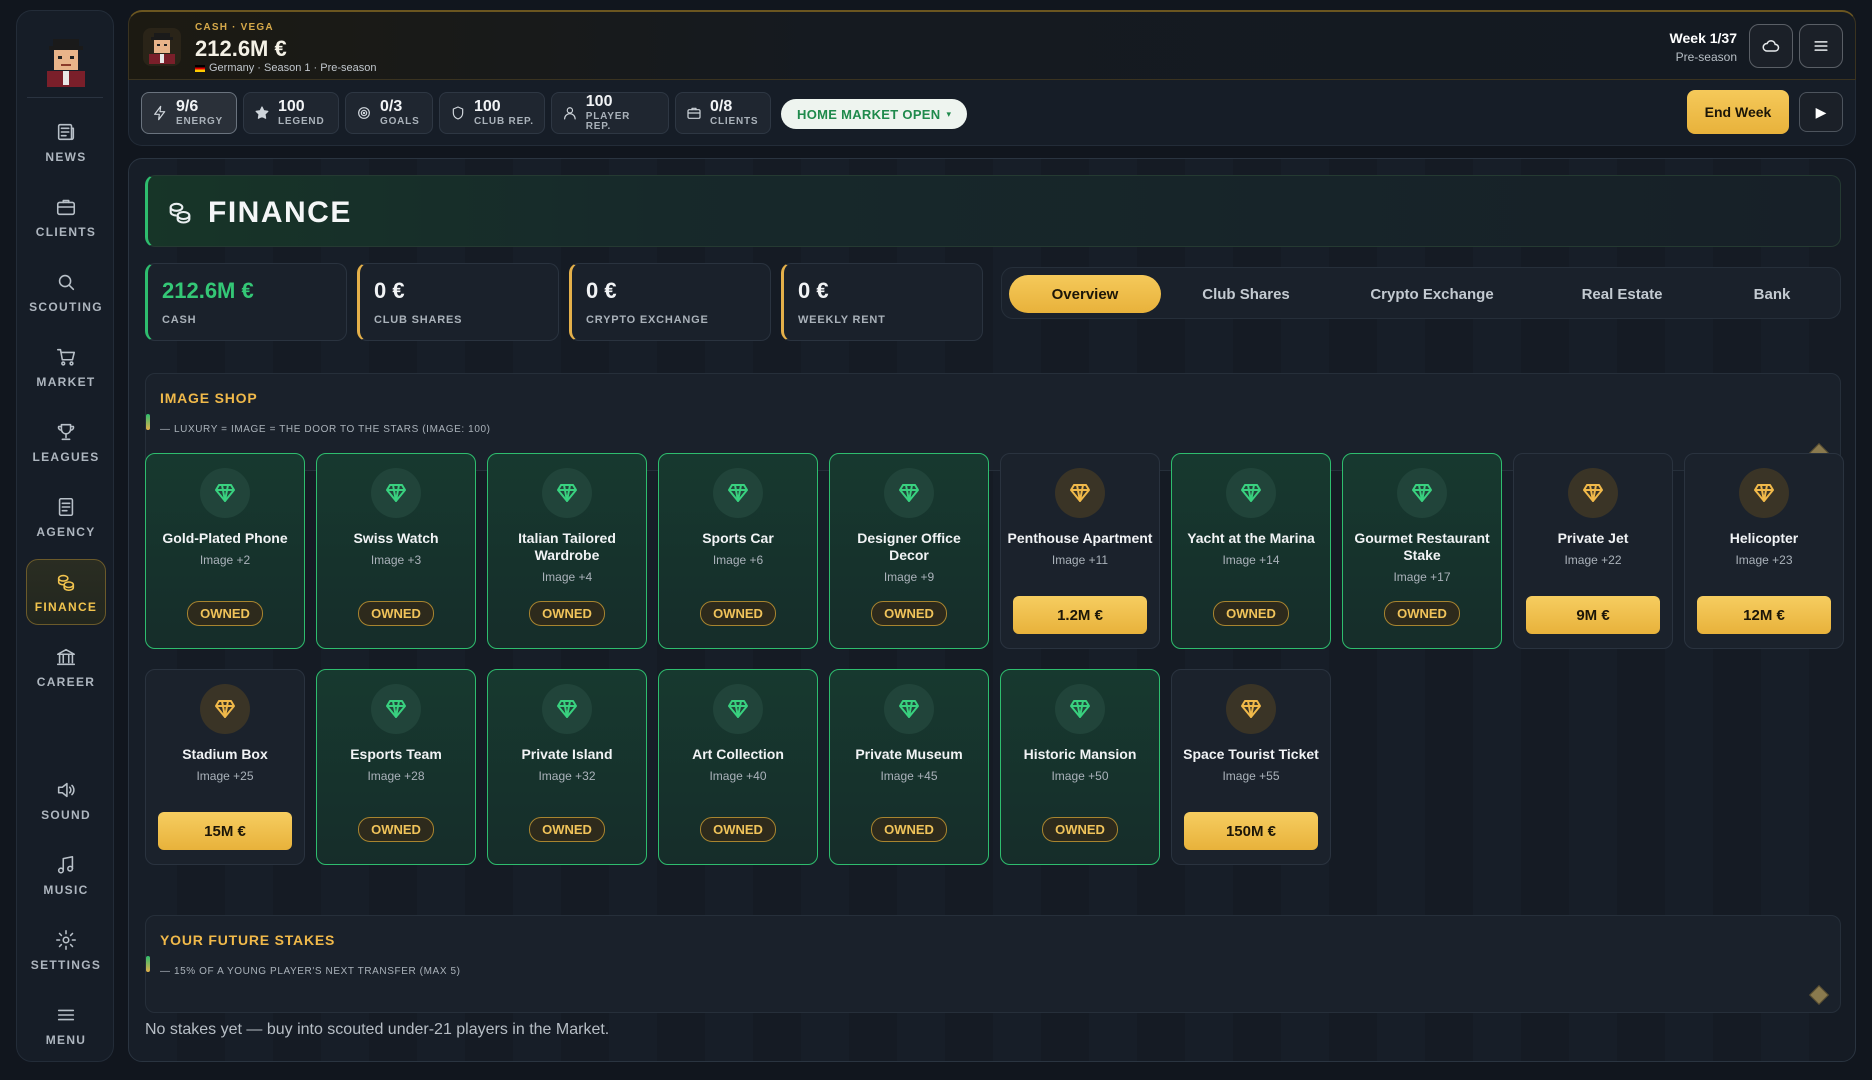  I want to click on cloud-icon, so click(1771, 46).